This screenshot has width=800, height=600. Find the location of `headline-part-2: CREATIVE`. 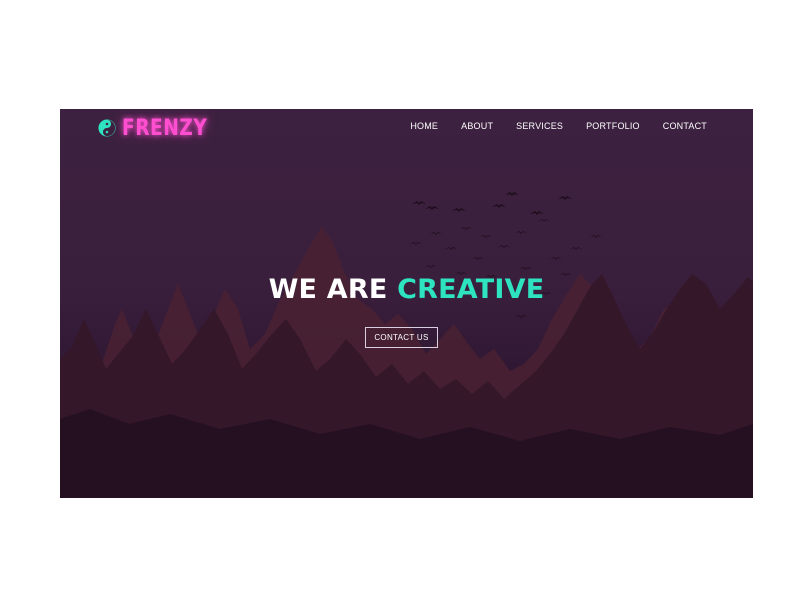

headline-part-2: CREATIVE is located at coordinates (471, 289).